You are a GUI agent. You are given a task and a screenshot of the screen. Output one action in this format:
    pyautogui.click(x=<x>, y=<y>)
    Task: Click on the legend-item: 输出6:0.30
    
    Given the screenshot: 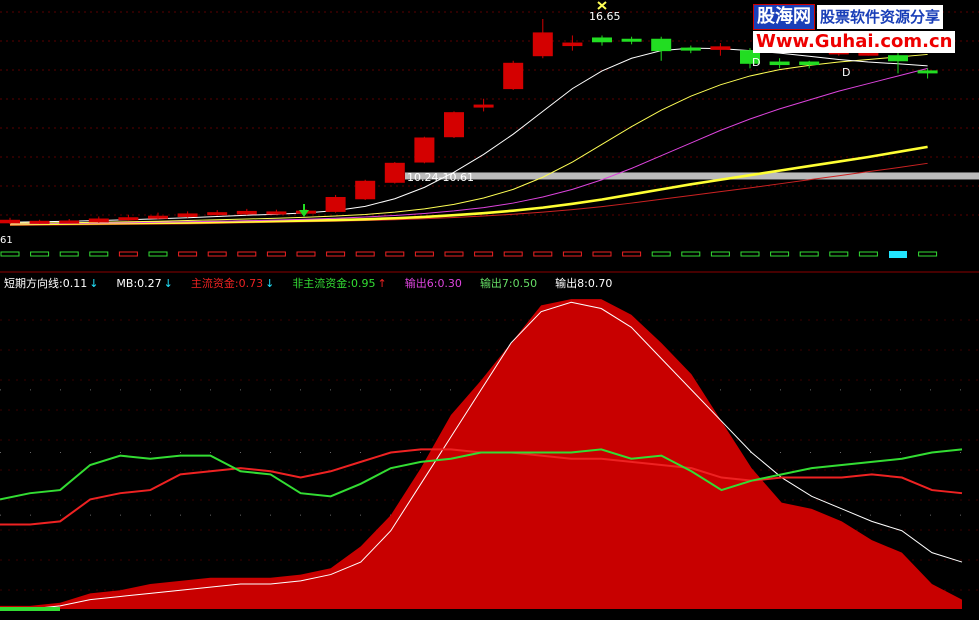 What is the action you would take?
    pyautogui.click(x=434, y=283)
    